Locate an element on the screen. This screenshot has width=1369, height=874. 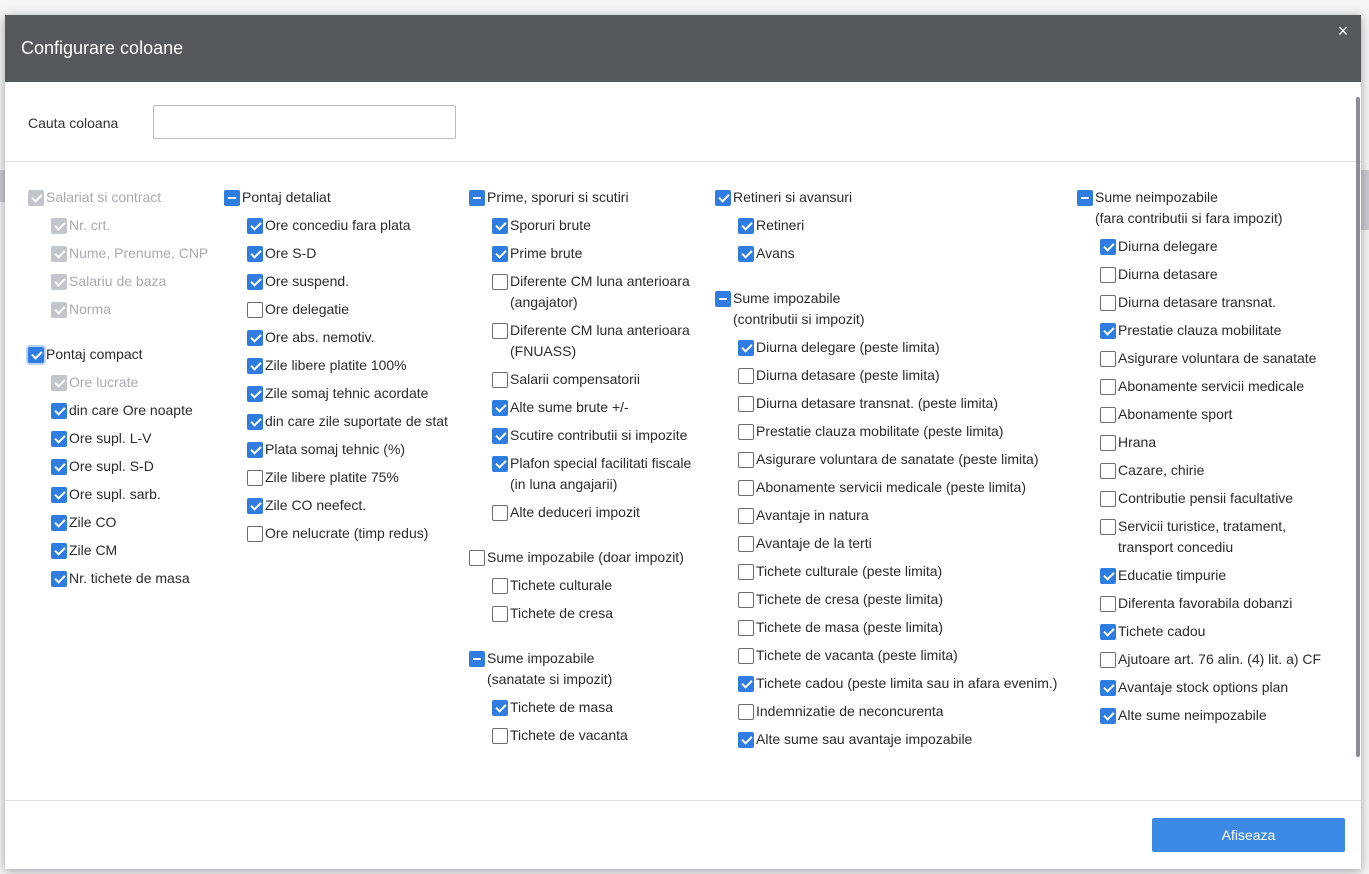
column-option-tichete-culturale: Tichete culturale is located at coordinates (600, 585).